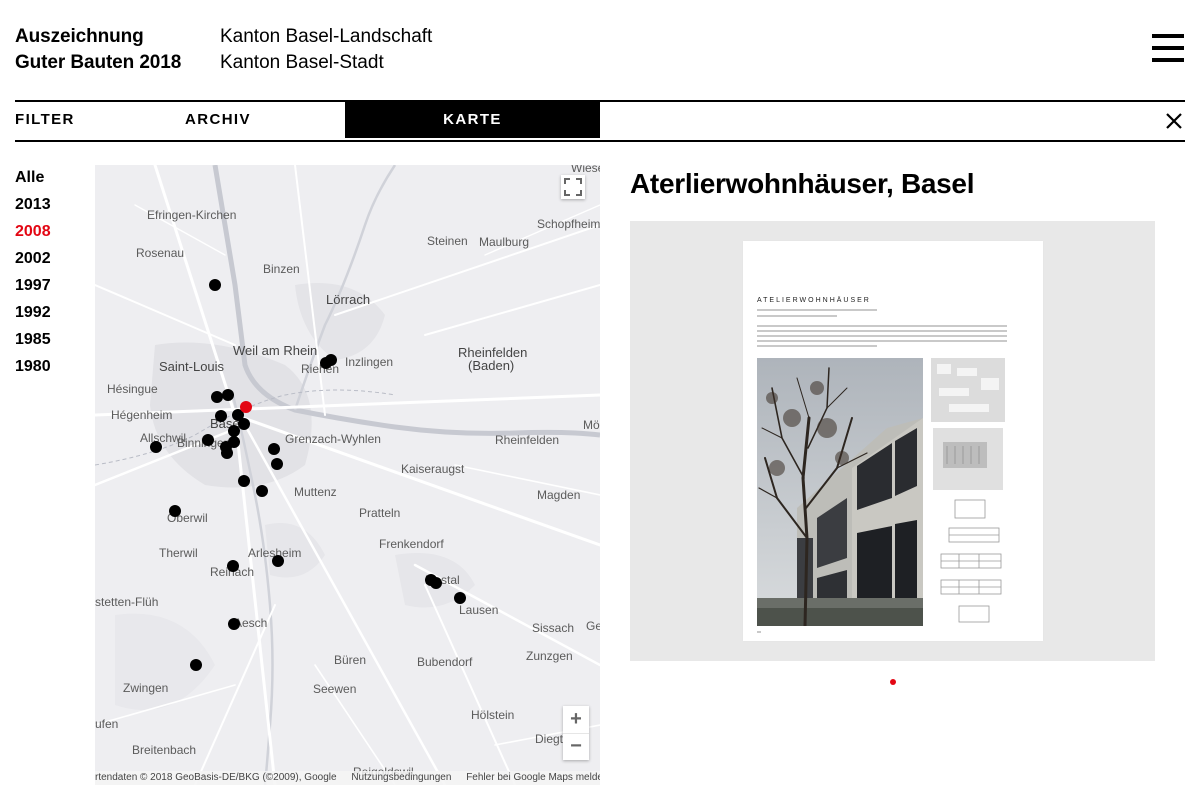 The height and width of the screenshot is (800, 1200). What do you see at coordinates (333, 439) in the screenshot?
I see `map-label: Grenzach-Wyhlen` at bounding box center [333, 439].